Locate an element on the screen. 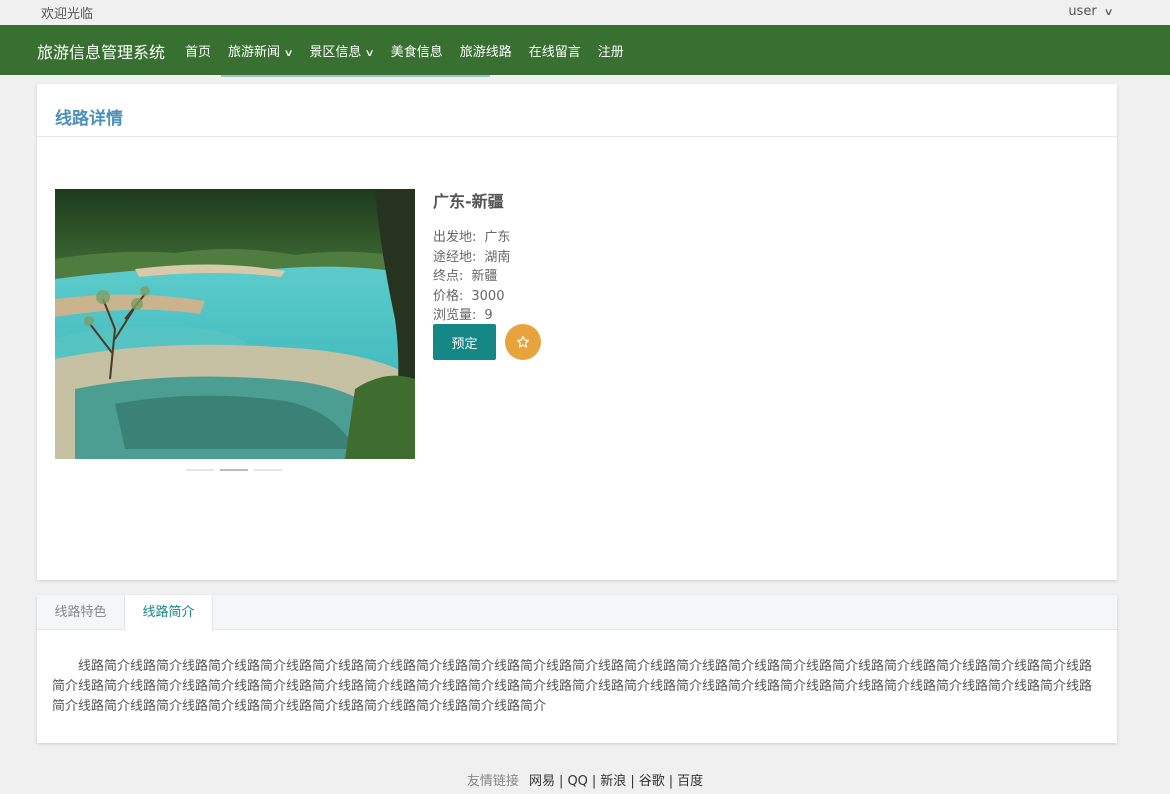  page-title: 线路详情 is located at coordinates (89, 119).